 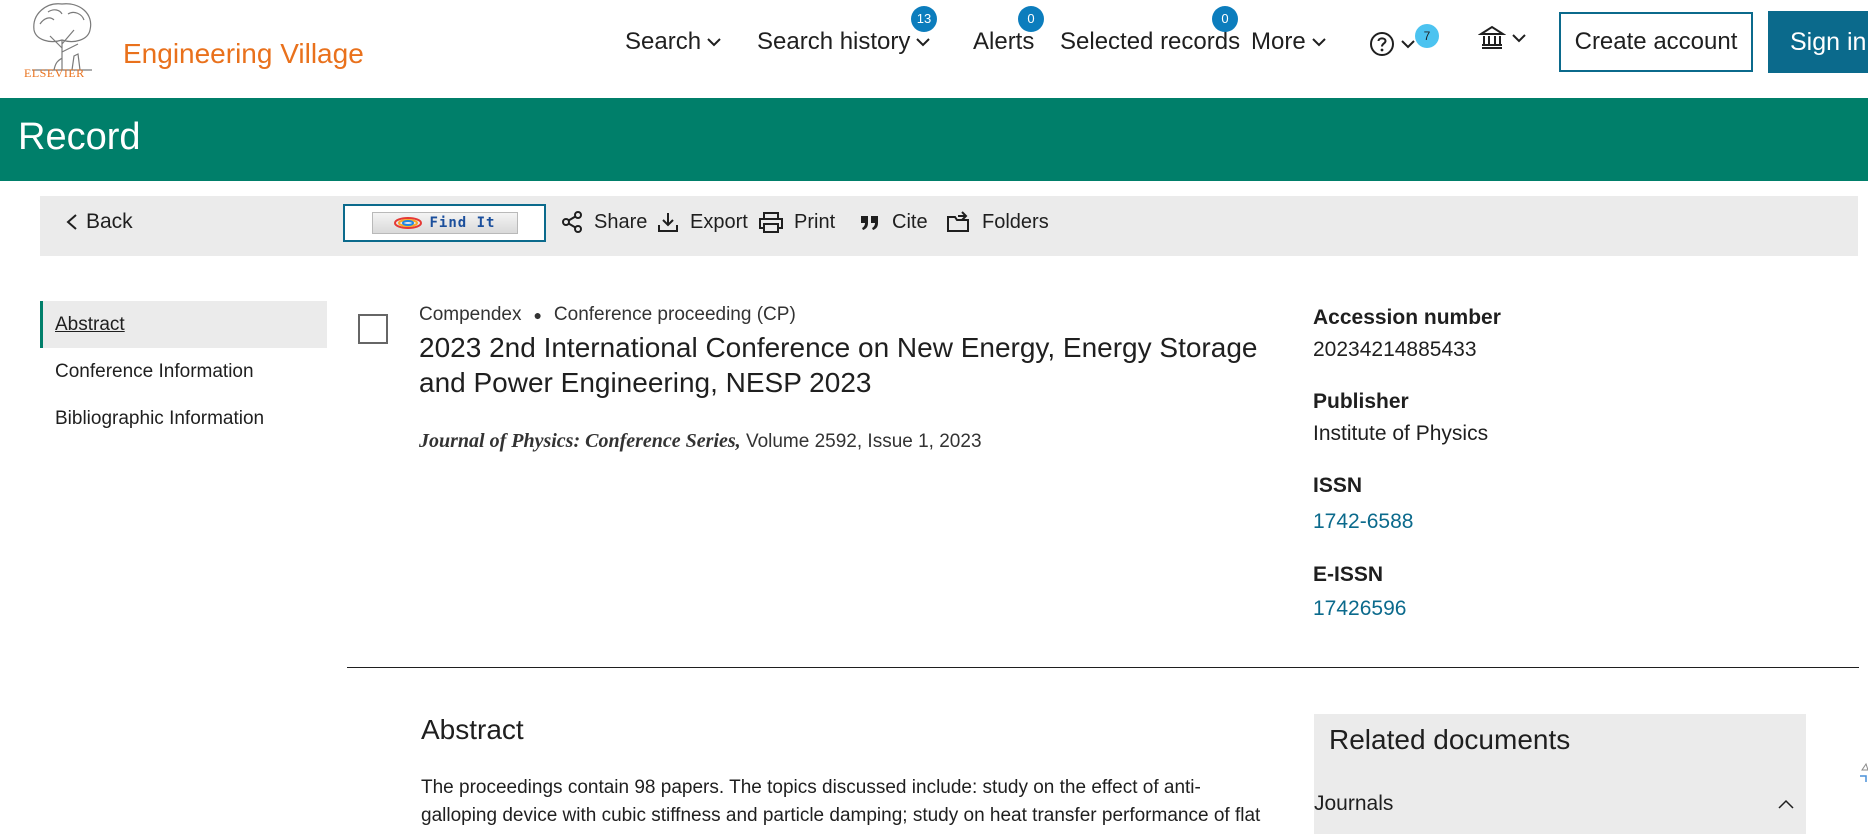 I want to click on publisher-block: Publisher Institute of Physics, so click(x=1400, y=418).